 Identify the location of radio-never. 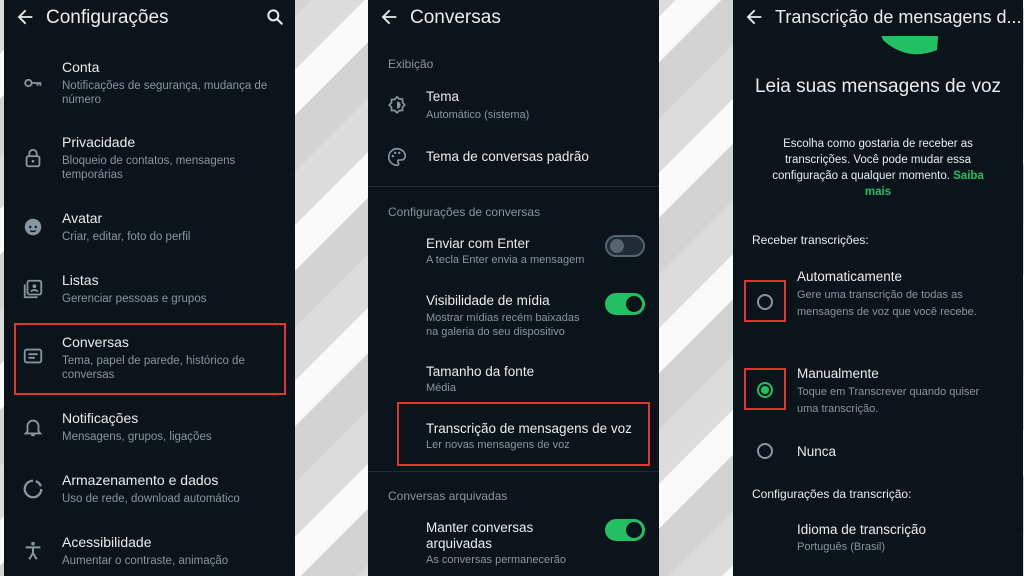
(765, 451).